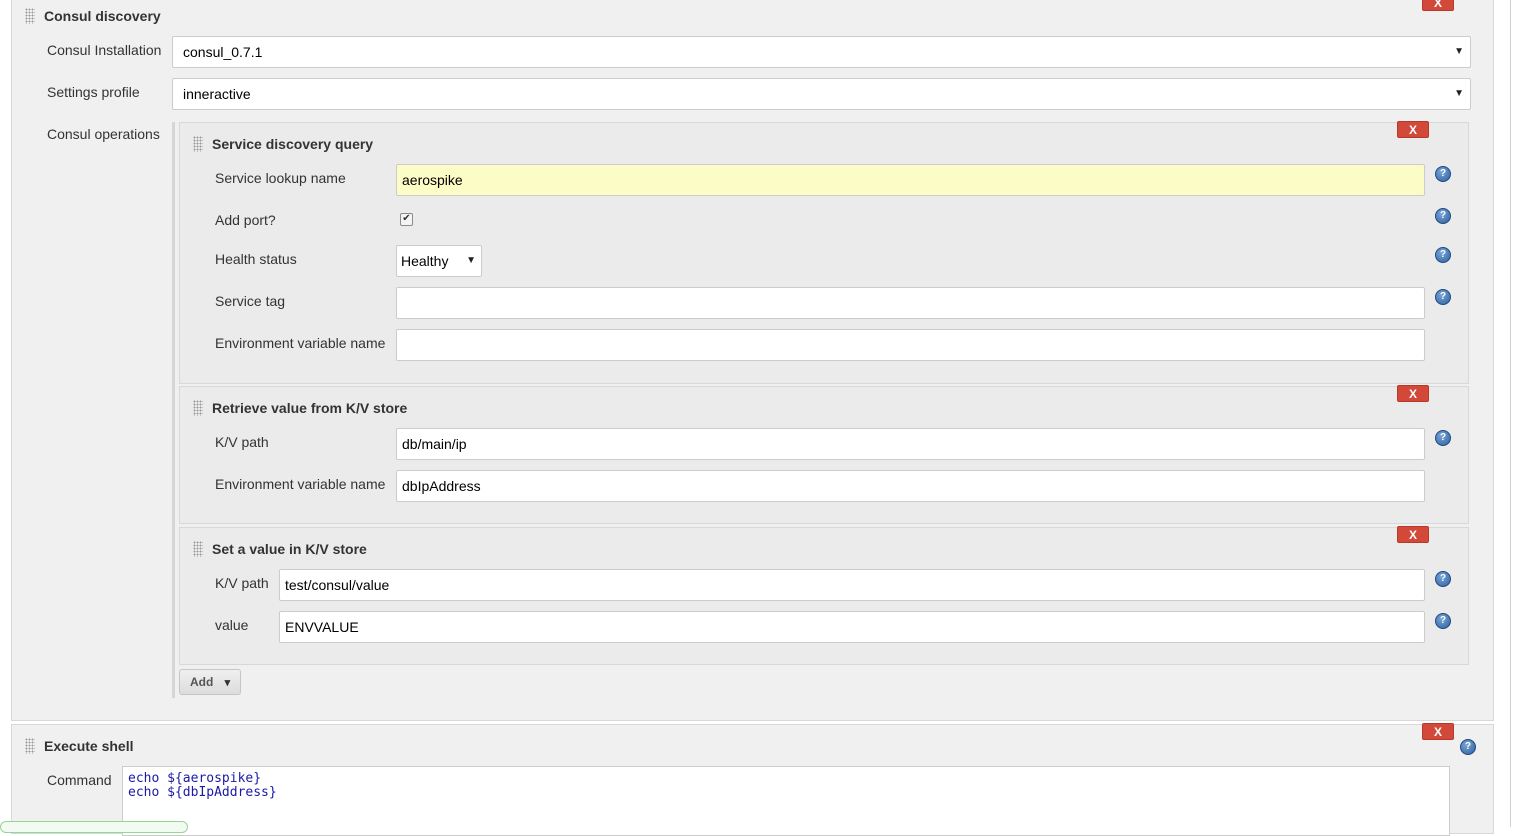  What do you see at coordinates (852, 627) in the screenshot?
I see `value-input: ENVVALUE` at bounding box center [852, 627].